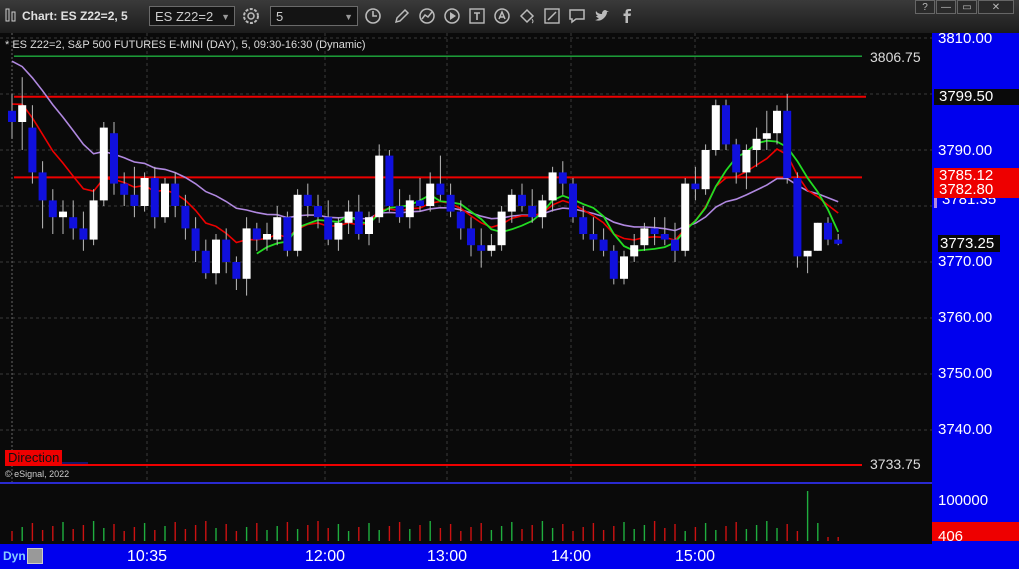 Image resolution: width=1019 pixels, height=569 pixels. I want to click on price-label: 3740.00, so click(965, 429).